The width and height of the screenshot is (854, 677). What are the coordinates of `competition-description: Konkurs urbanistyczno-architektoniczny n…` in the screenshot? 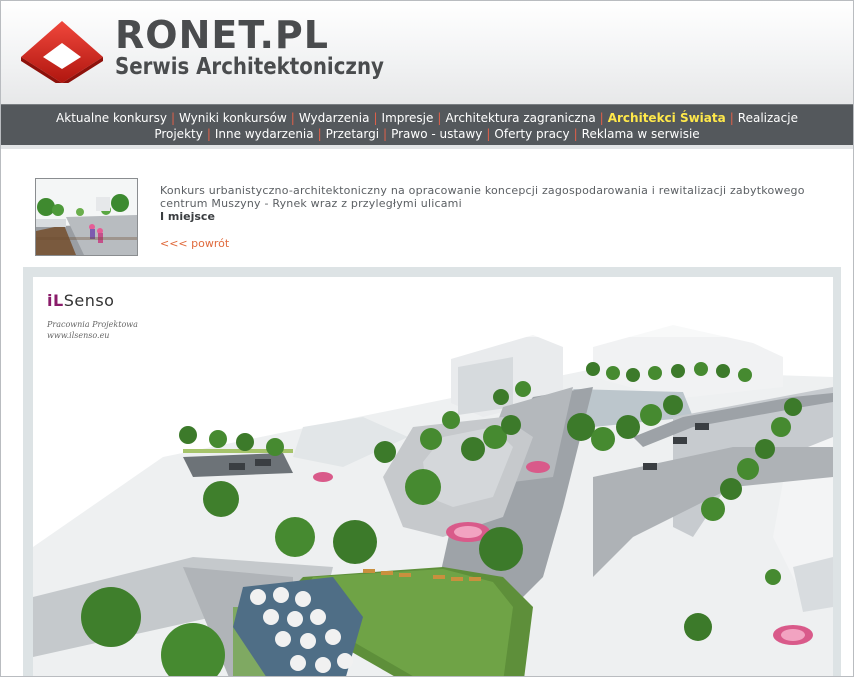 It's located at (482, 197).